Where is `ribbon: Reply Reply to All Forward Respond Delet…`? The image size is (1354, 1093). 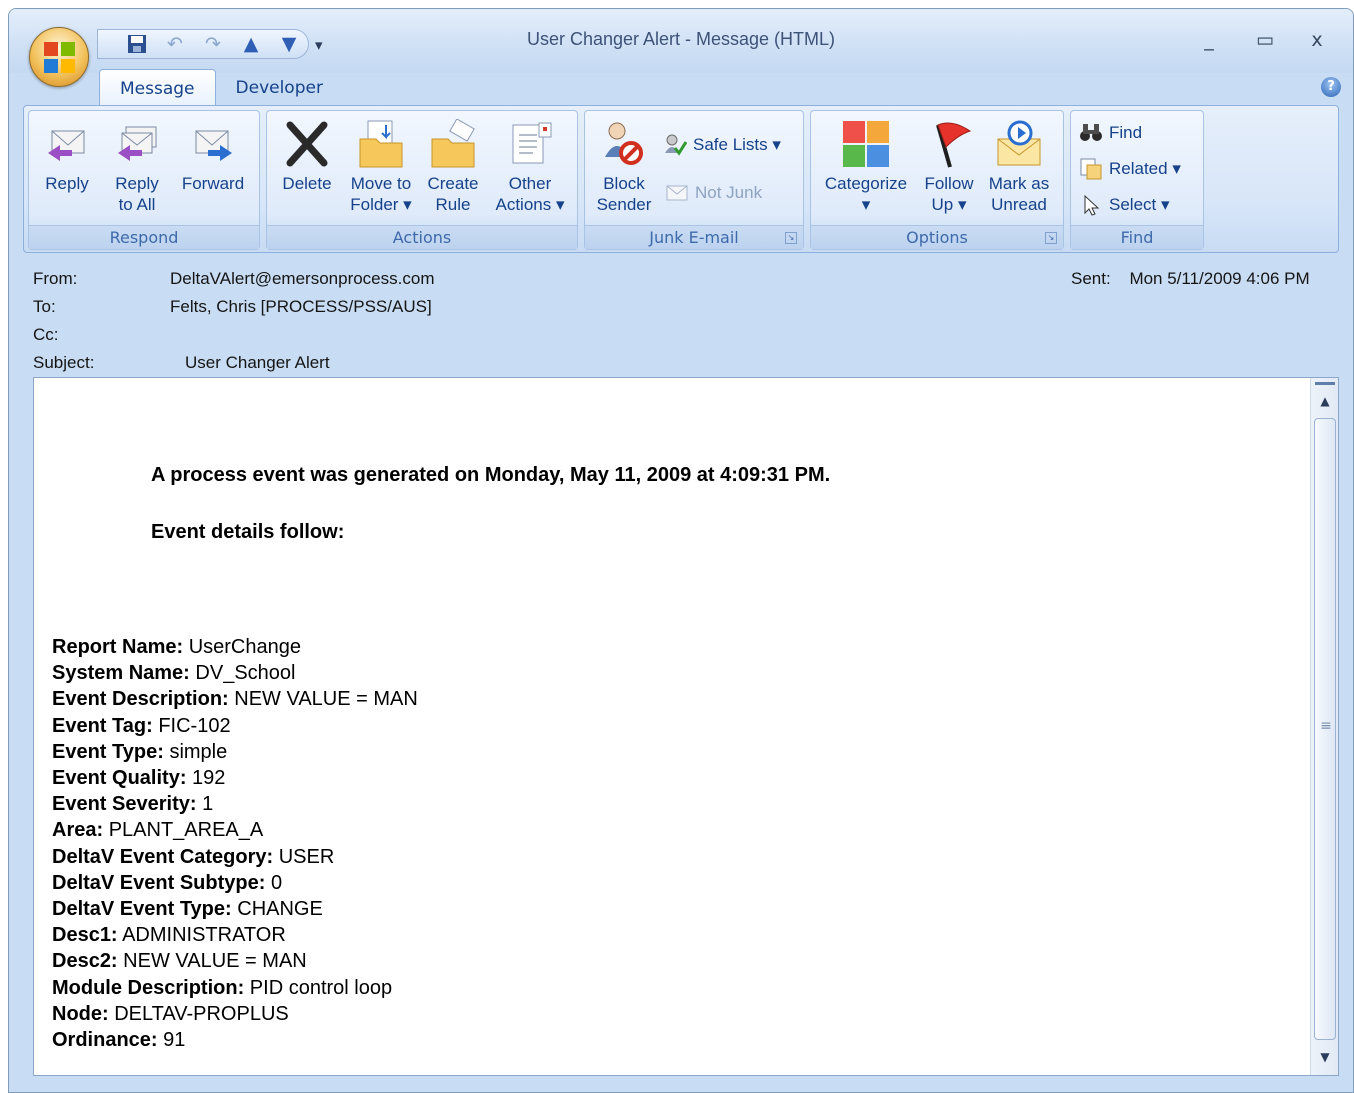
ribbon: Reply Reply to All Forward Respond Delet… is located at coordinates (681, 179).